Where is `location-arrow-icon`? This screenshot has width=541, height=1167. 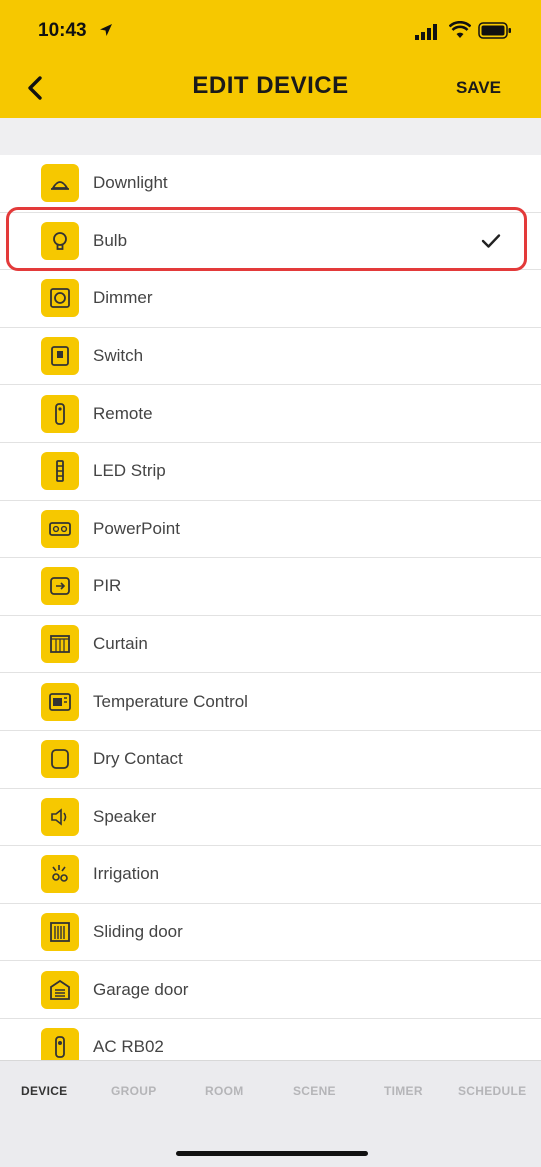 location-arrow-icon is located at coordinates (106, 30).